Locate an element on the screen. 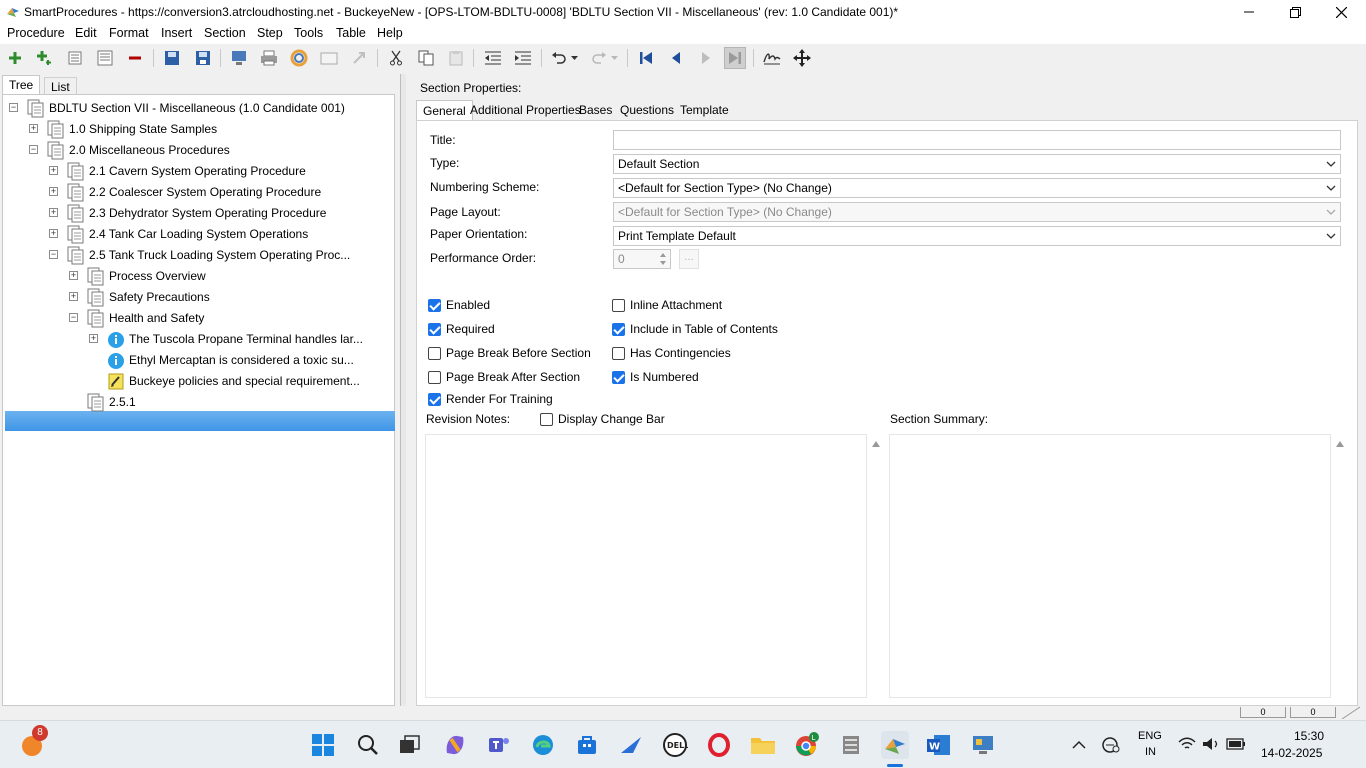 The height and width of the screenshot is (768, 1366). add-button is located at coordinates (15, 58).